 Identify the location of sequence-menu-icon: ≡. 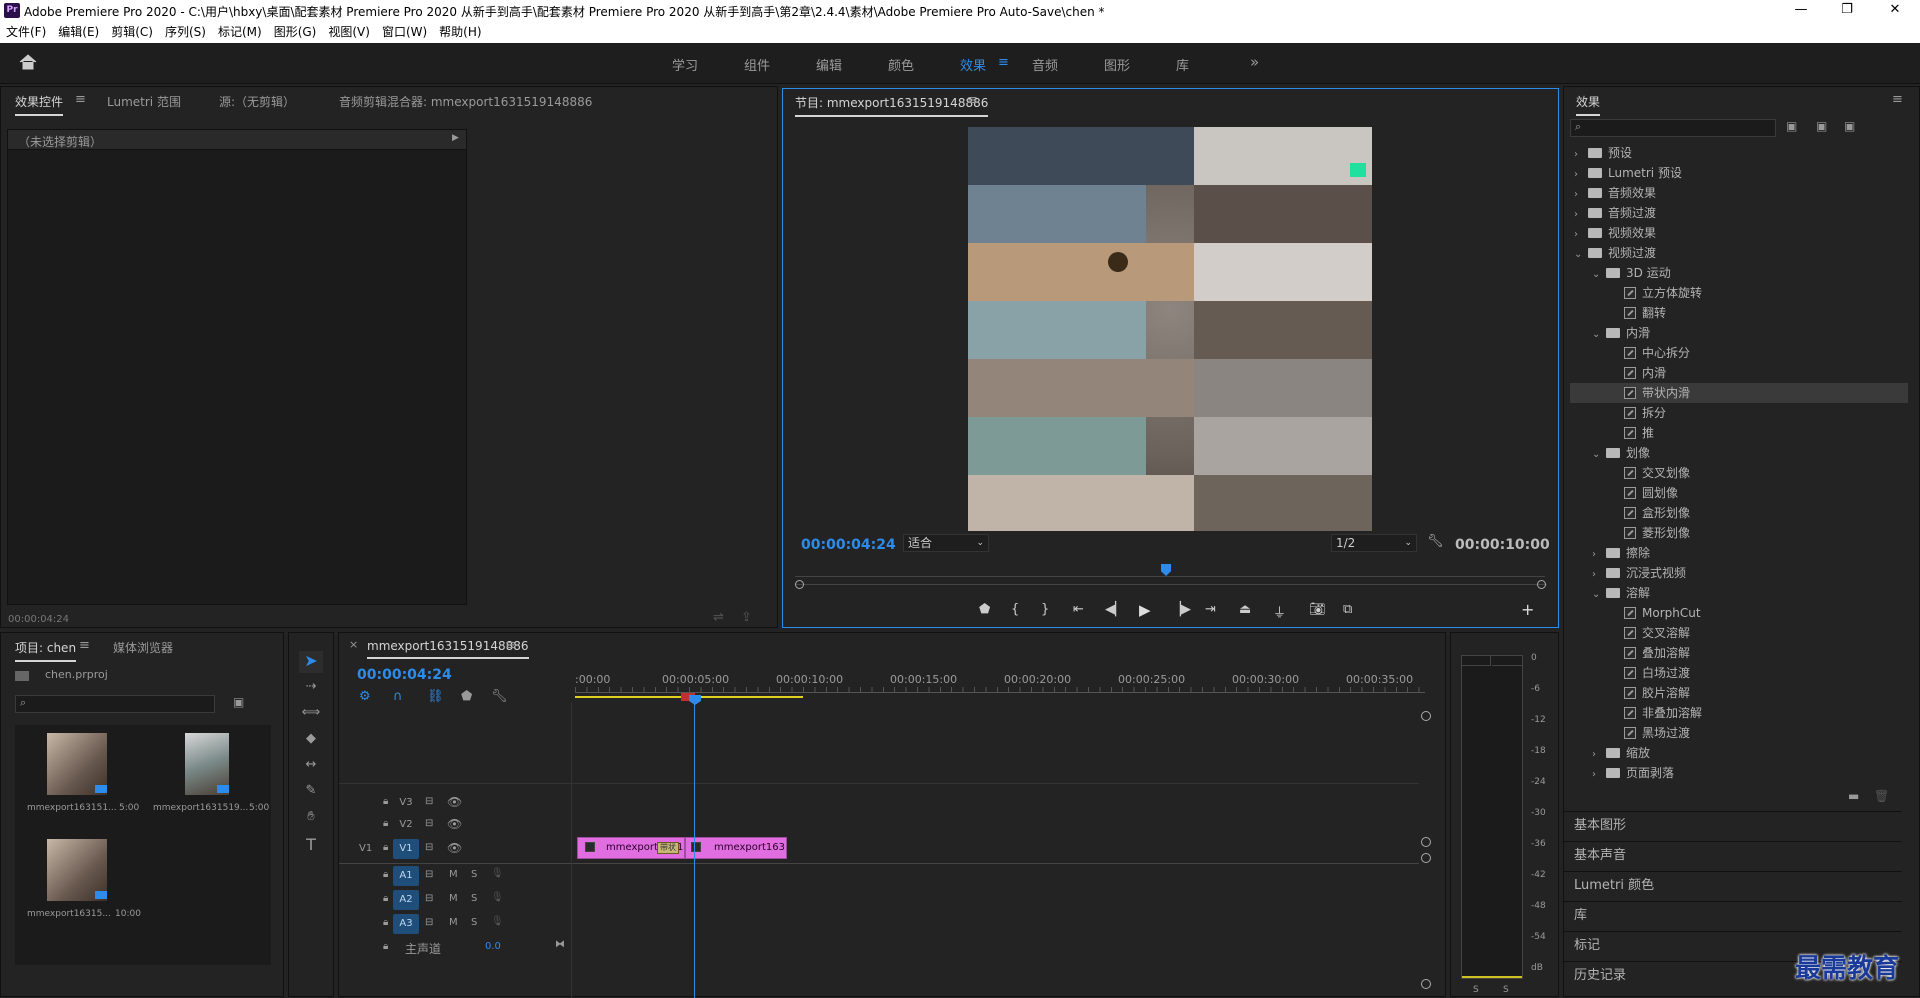
(510, 645).